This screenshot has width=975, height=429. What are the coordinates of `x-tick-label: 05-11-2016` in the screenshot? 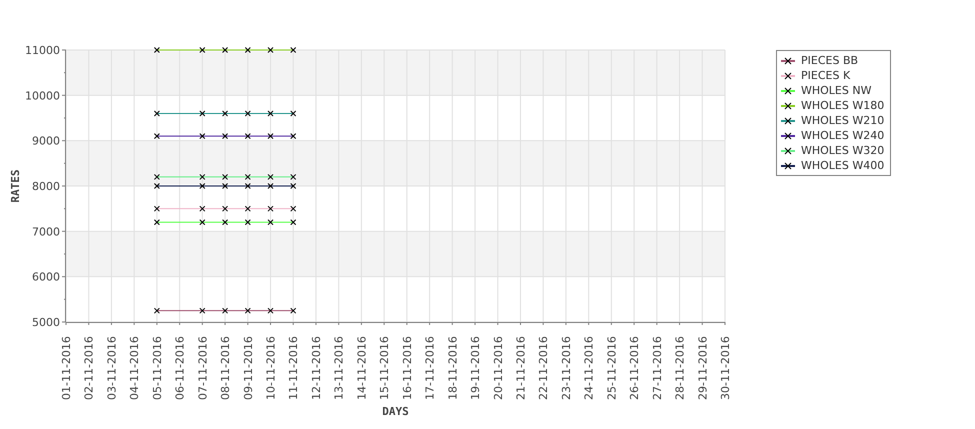 It's located at (157, 368).